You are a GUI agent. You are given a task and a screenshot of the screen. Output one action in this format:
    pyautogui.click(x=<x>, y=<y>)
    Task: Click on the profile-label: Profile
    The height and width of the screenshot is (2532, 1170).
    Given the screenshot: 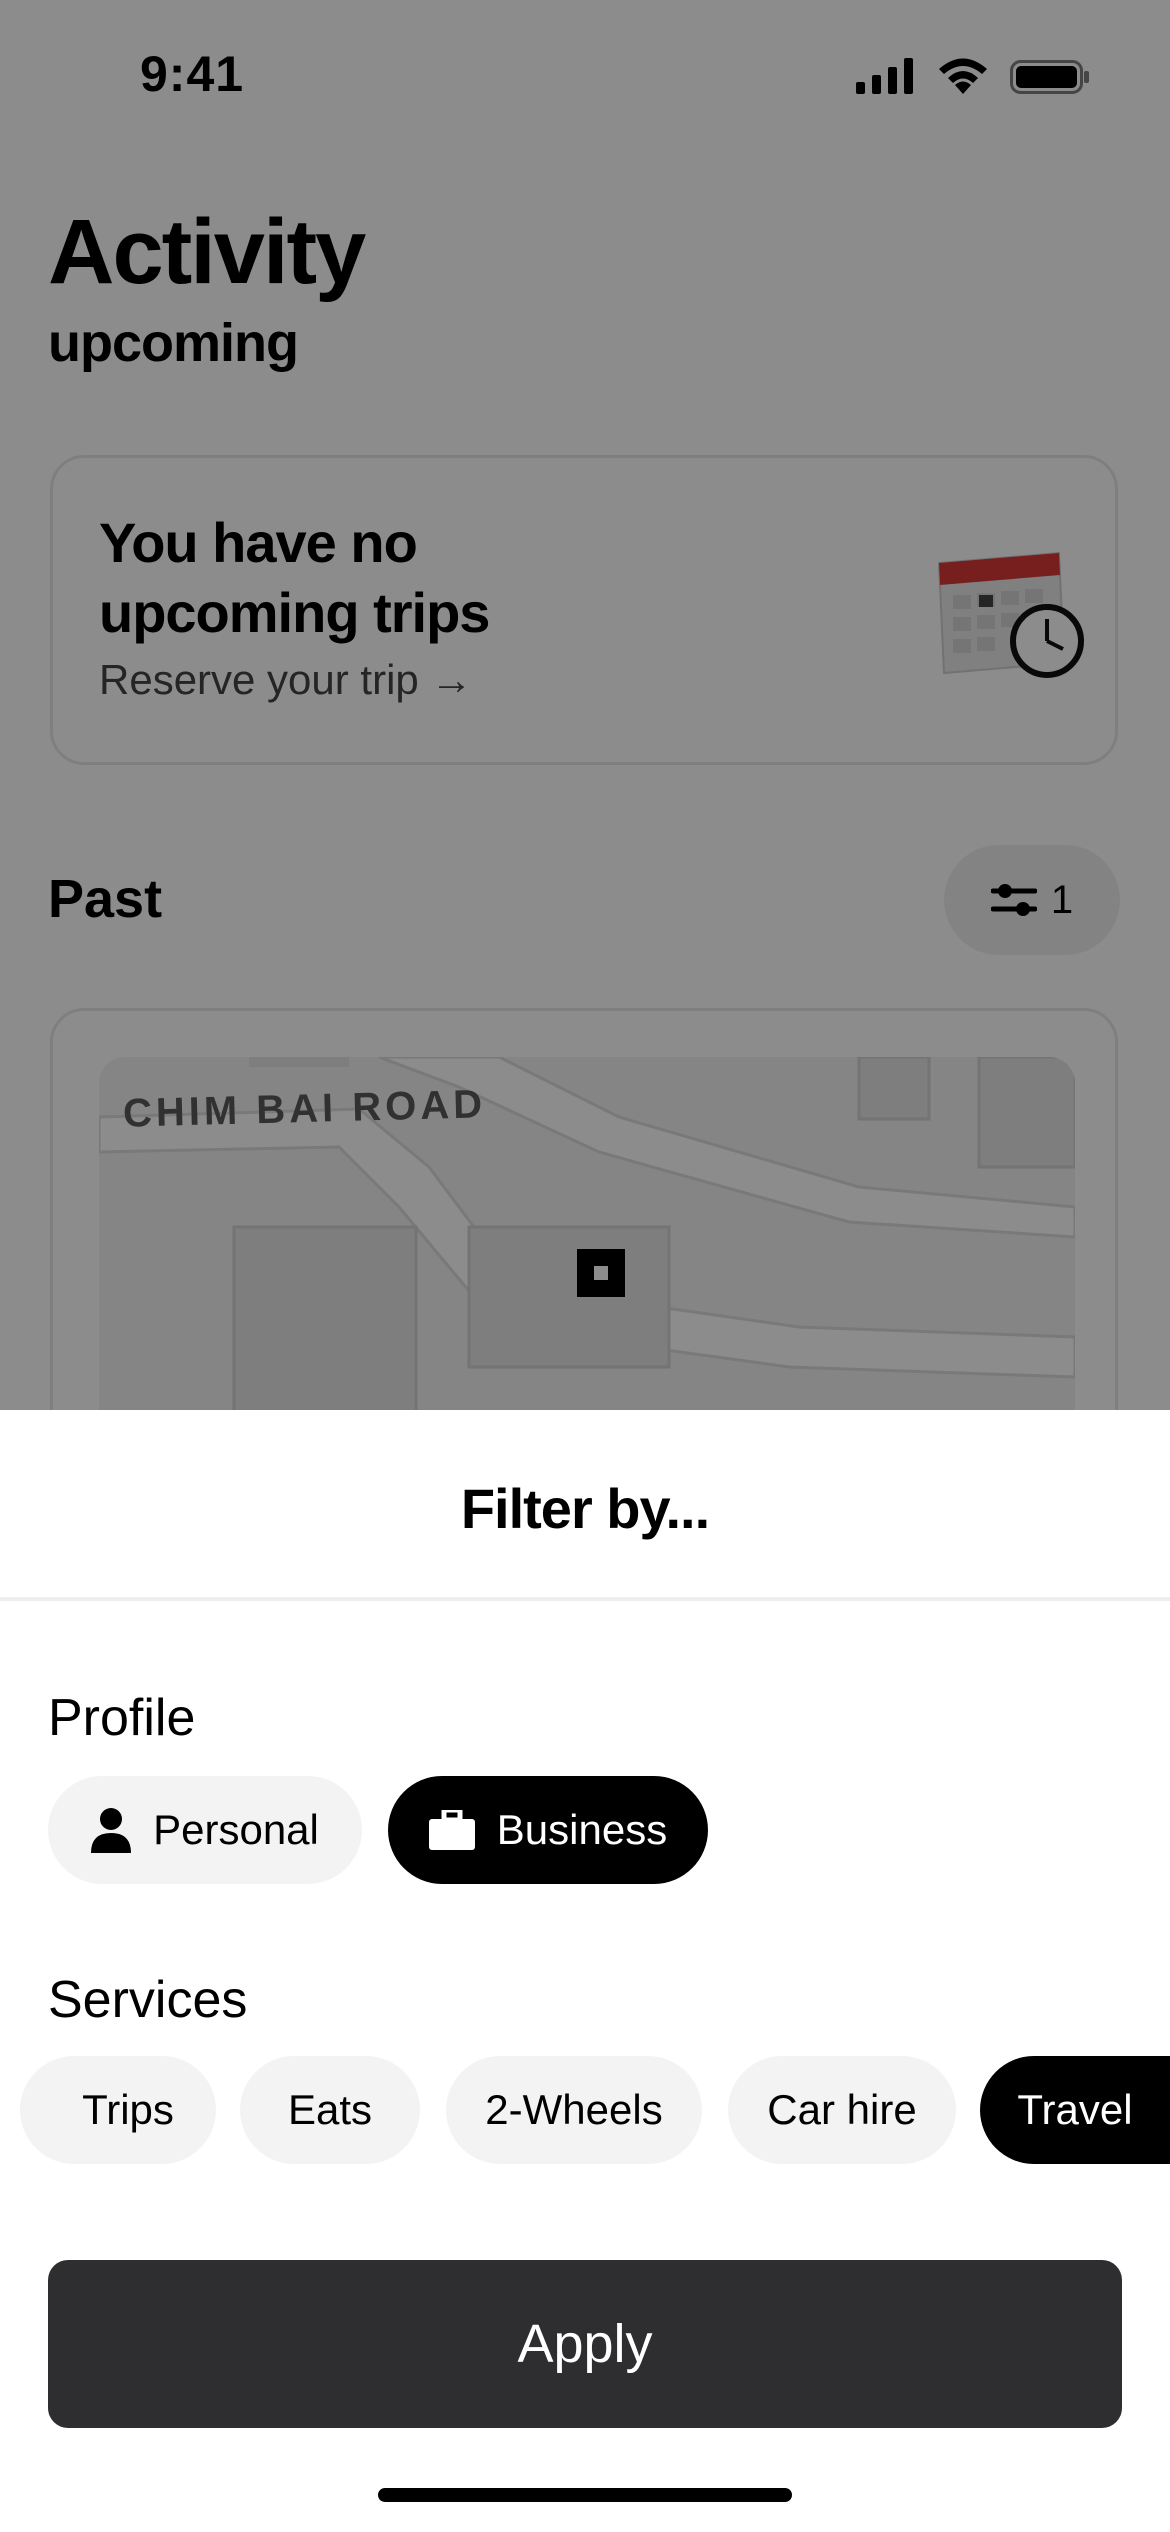 What is the action you would take?
    pyautogui.click(x=122, y=1718)
    